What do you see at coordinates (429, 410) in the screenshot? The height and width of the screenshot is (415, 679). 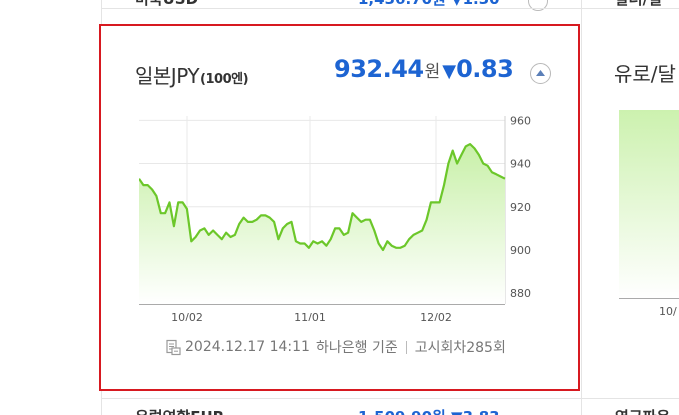 I see `bottom-row-rate: 1,509.90원 ▼3.83` at bounding box center [429, 410].